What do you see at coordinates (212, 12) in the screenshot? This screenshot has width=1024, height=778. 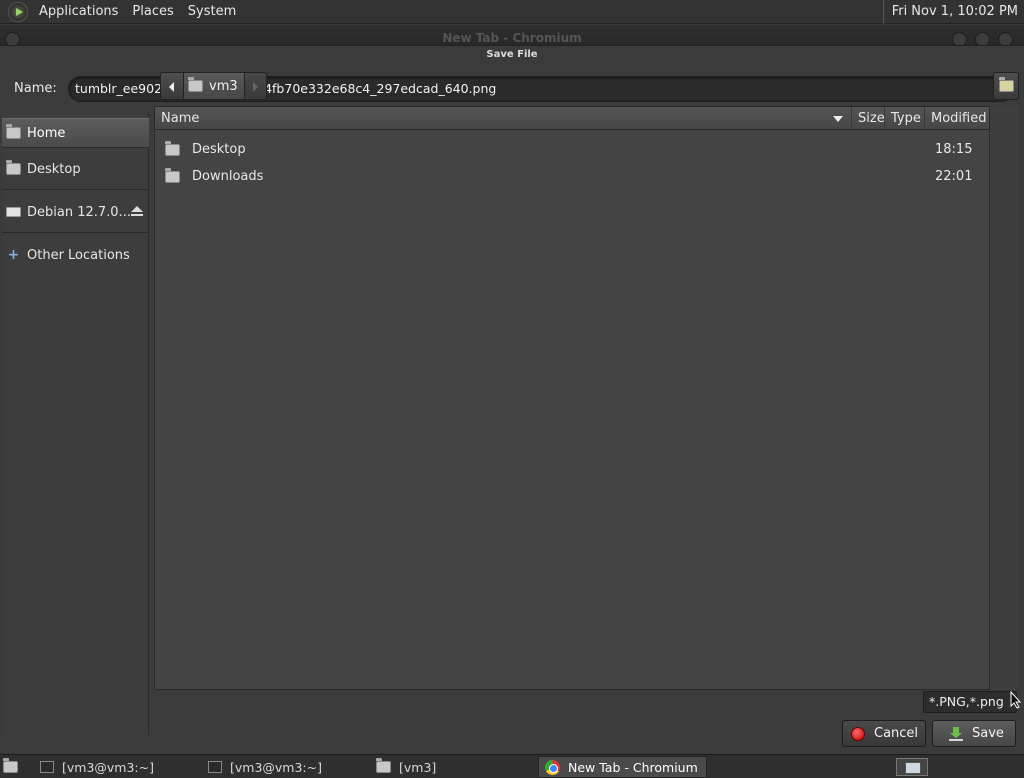 I see `menu-system: System` at bounding box center [212, 12].